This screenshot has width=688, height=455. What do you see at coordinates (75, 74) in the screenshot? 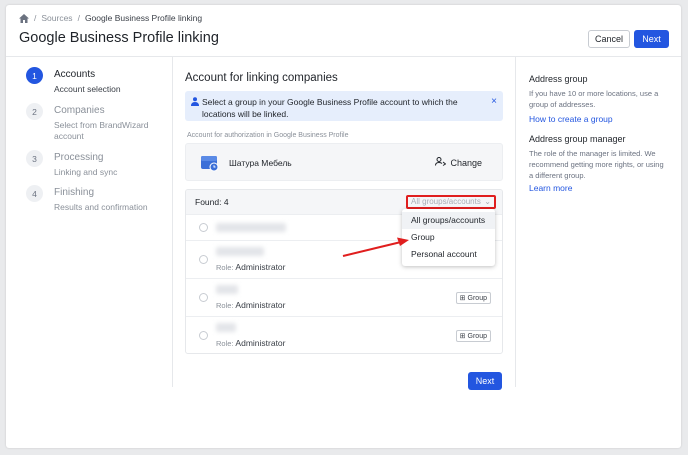
I see `step-title: Accounts` at bounding box center [75, 74].